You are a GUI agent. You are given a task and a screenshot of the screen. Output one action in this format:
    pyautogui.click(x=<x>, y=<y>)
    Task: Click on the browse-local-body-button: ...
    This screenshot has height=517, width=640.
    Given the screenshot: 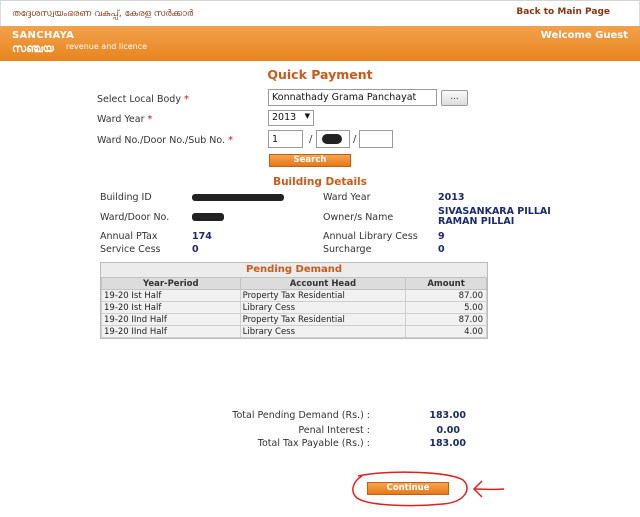 What is the action you would take?
    pyautogui.click(x=454, y=98)
    